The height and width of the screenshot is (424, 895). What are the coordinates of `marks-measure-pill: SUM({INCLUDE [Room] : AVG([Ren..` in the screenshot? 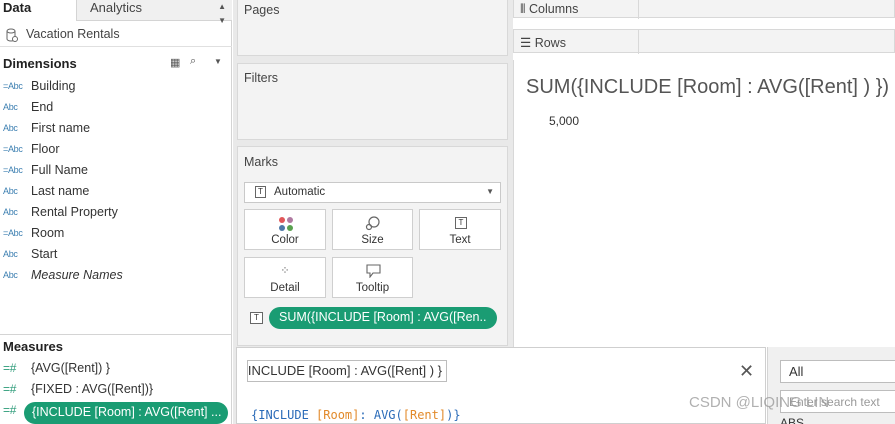 It's located at (383, 318).